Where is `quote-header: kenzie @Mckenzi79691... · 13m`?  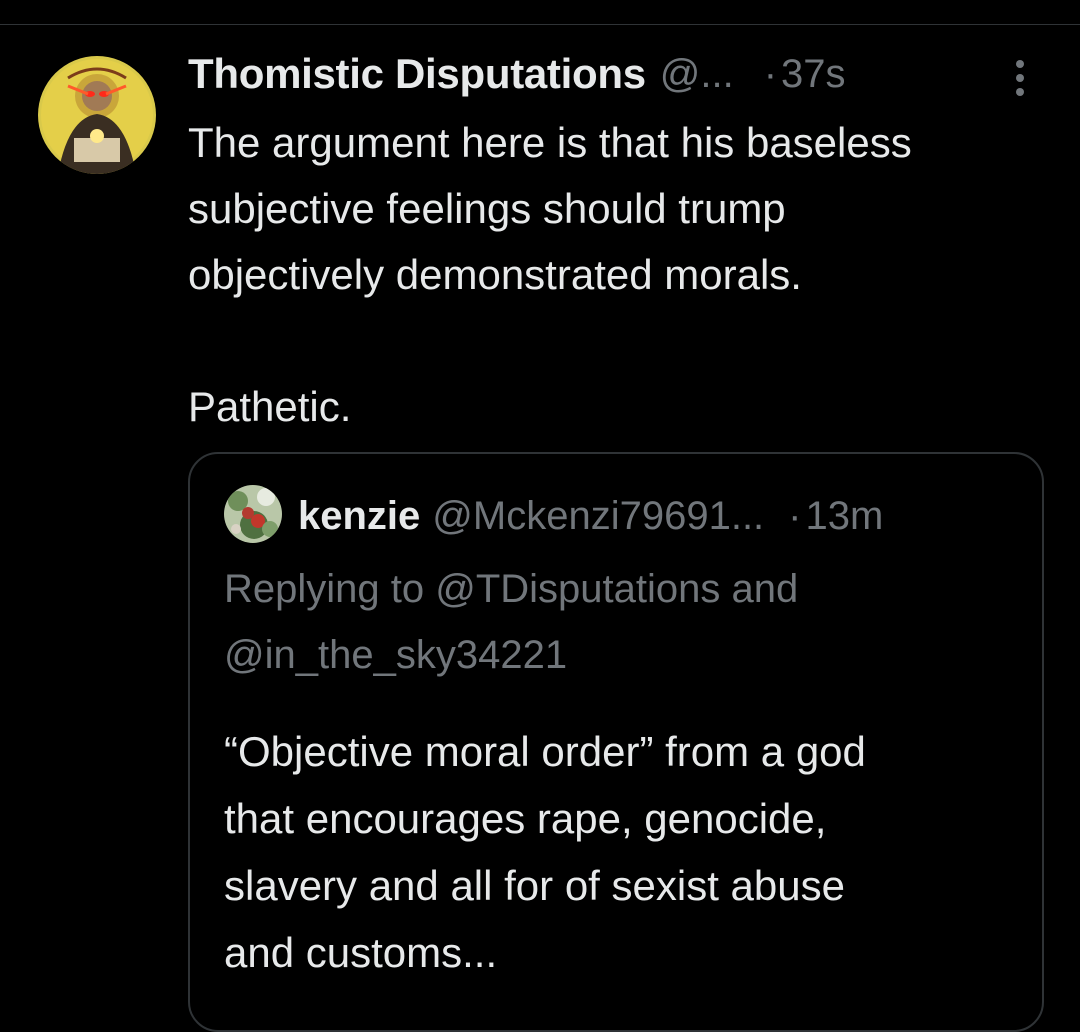 quote-header: kenzie @Mckenzi79691... · 13m is located at coordinates (590, 516).